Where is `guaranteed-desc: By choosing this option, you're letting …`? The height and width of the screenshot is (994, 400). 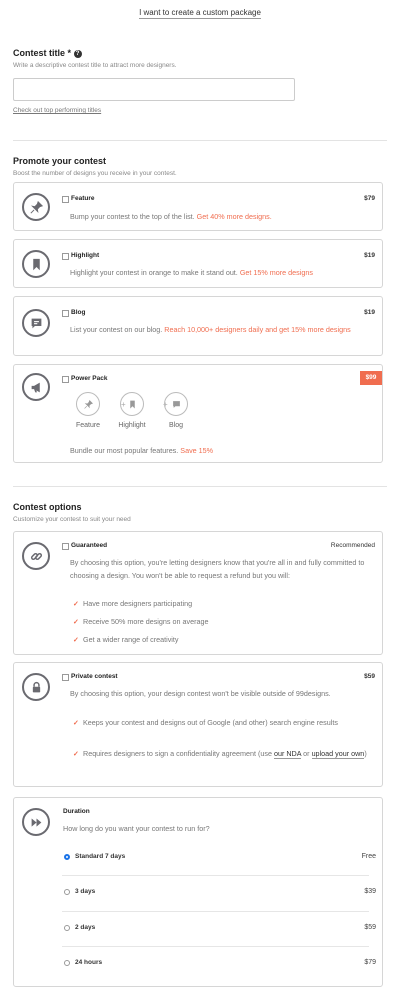 guaranteed-desc: By choosing this option, you're letting … is located at coordinates (217, 569).